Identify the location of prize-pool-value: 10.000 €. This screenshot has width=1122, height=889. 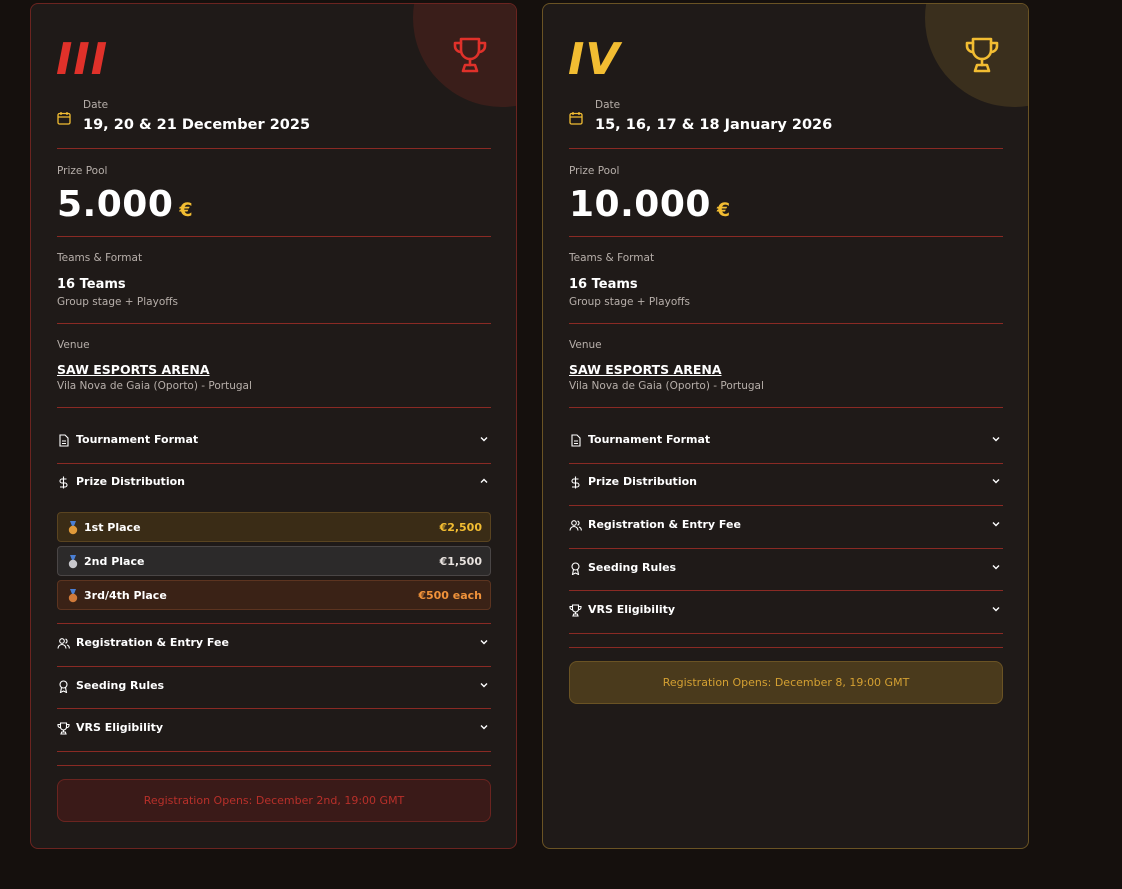
(650, 204).